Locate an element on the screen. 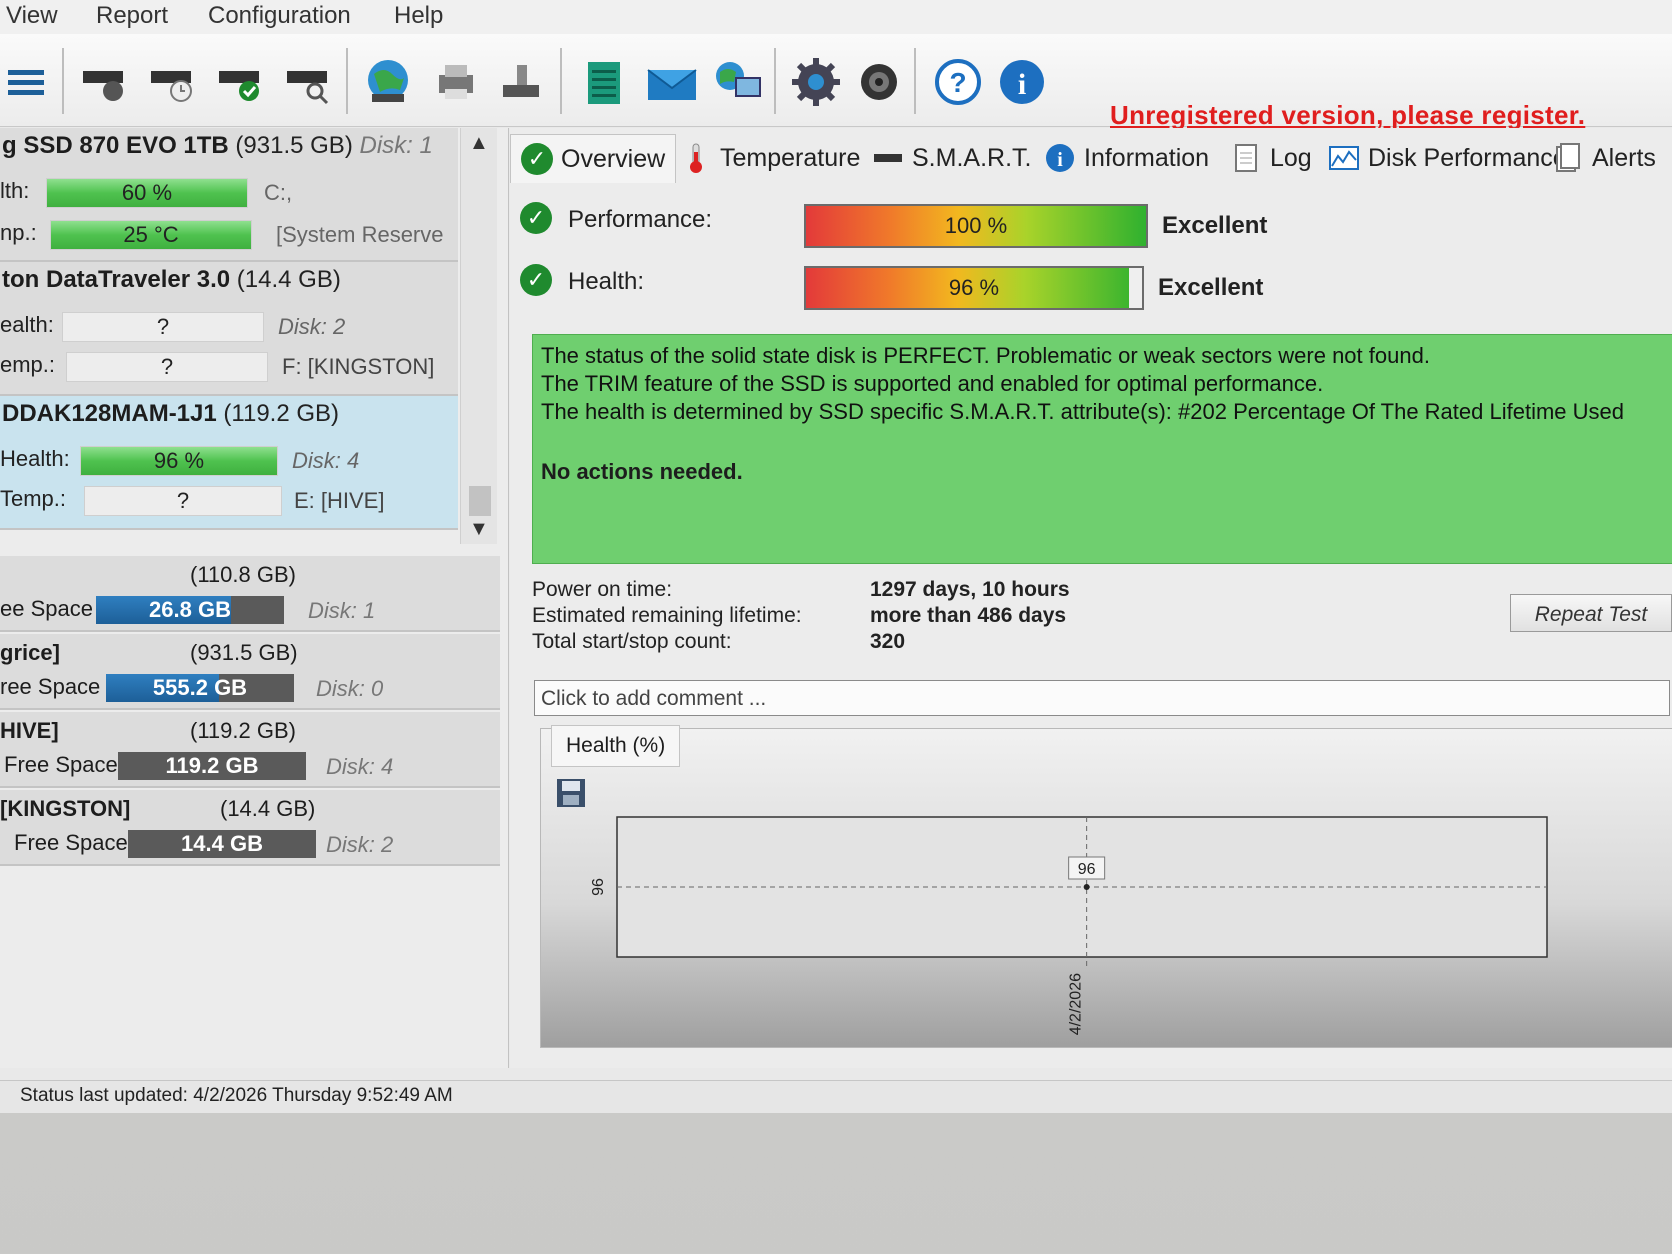 The height and width of the screenshot is (1254, 1672). startstop-value: 320 is located at coordinates (888, 641).